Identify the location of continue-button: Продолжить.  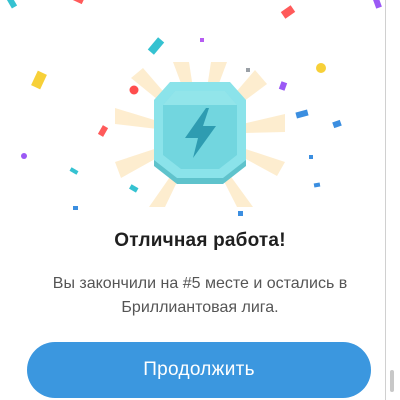
(199, 370).